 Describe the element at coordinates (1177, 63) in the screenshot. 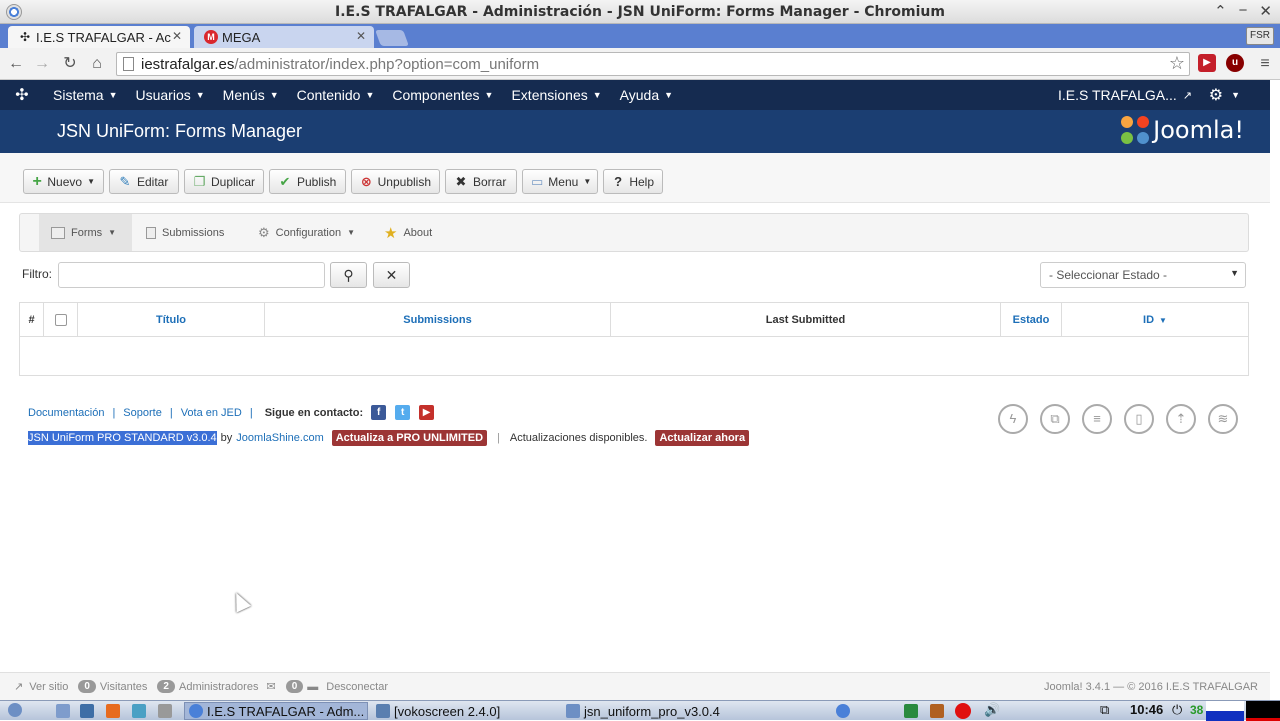

I see `bookmark-star-icon: ☆` at that location.